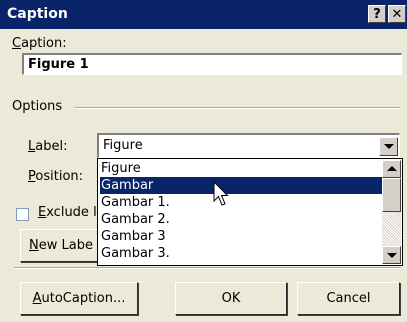 The image size is (407, 322). Describe the element at coordinates (48, 146) in the screenshot. I see `label-field-label: Label:` at that location.